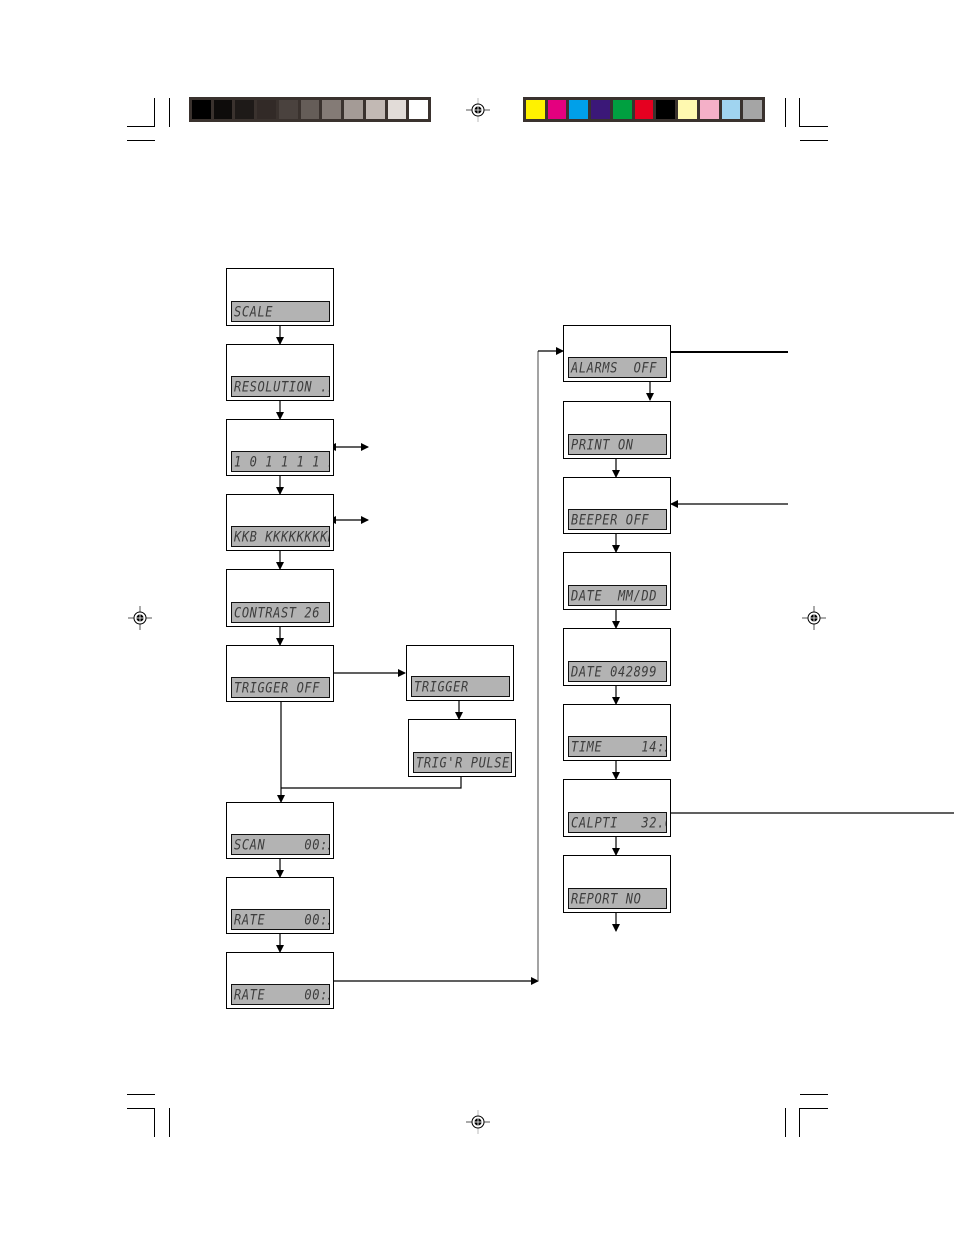  I want to click on lcd-display: CALPTI 32.0, so click(617, 822).